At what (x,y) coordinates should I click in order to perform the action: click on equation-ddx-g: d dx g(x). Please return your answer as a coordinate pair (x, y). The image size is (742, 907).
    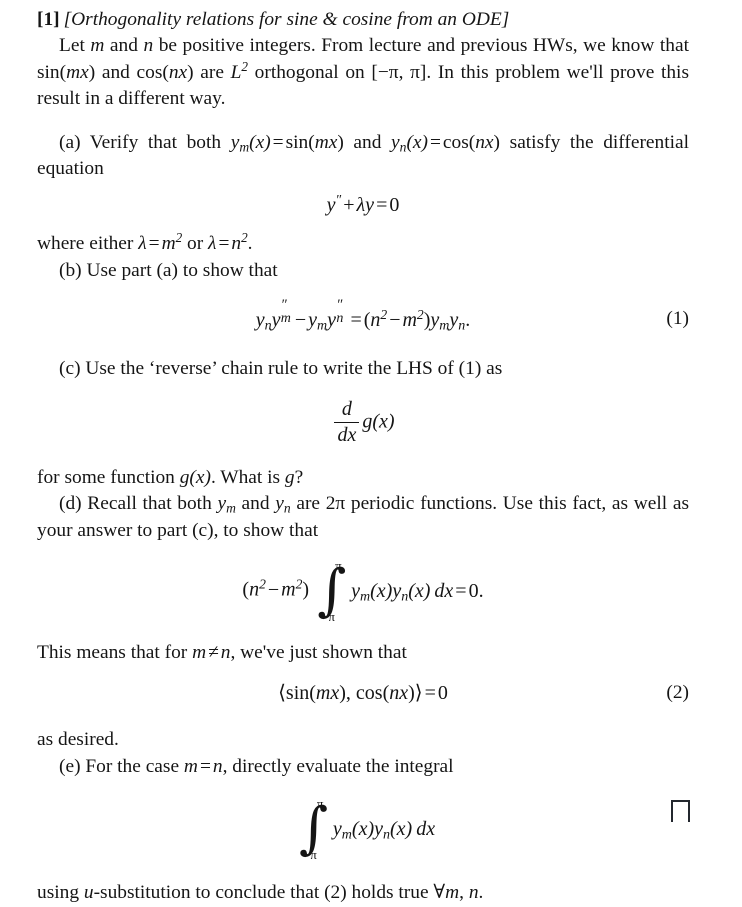
    Looking at the image, I should click on (363, 422).